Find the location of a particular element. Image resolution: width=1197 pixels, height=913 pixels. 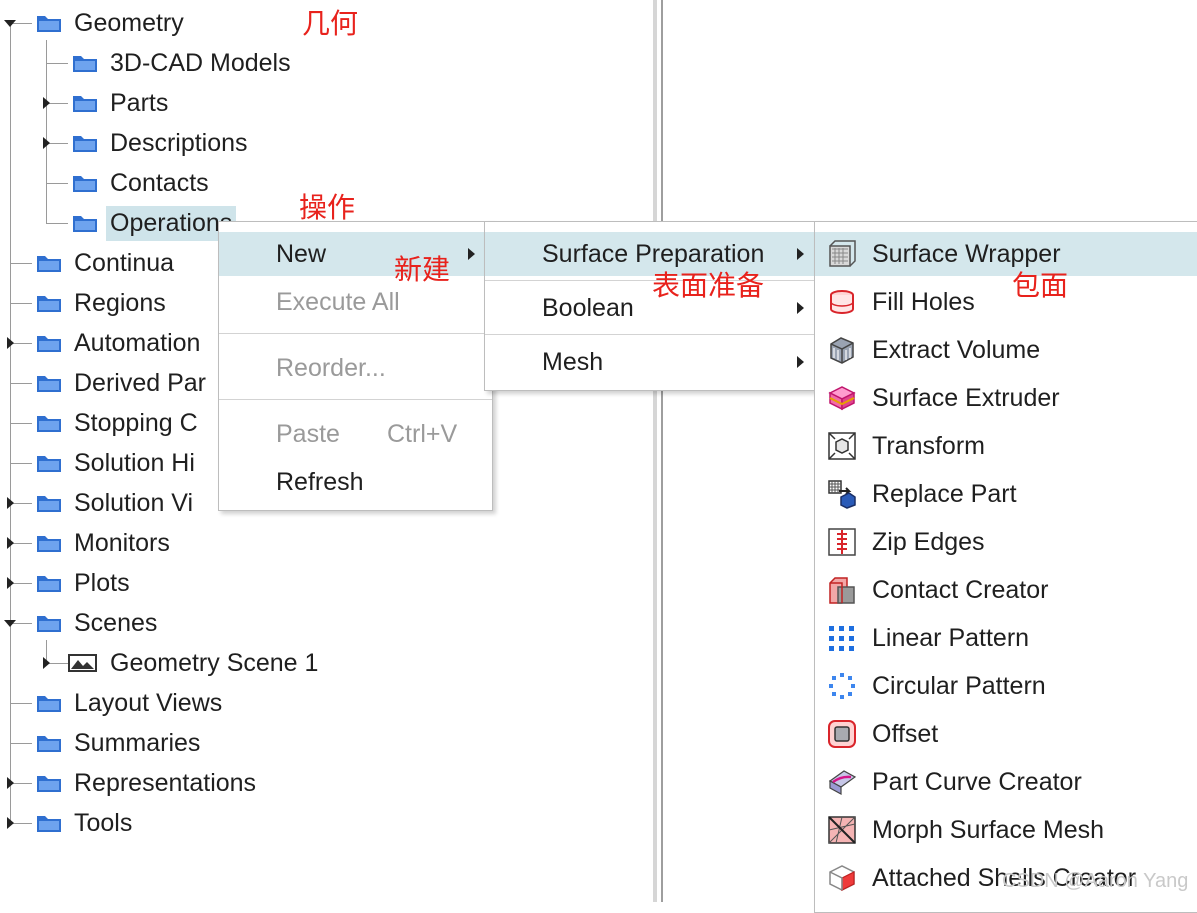

tree-node-derived-parts: Derived Par is located at coordinates (123, 383).